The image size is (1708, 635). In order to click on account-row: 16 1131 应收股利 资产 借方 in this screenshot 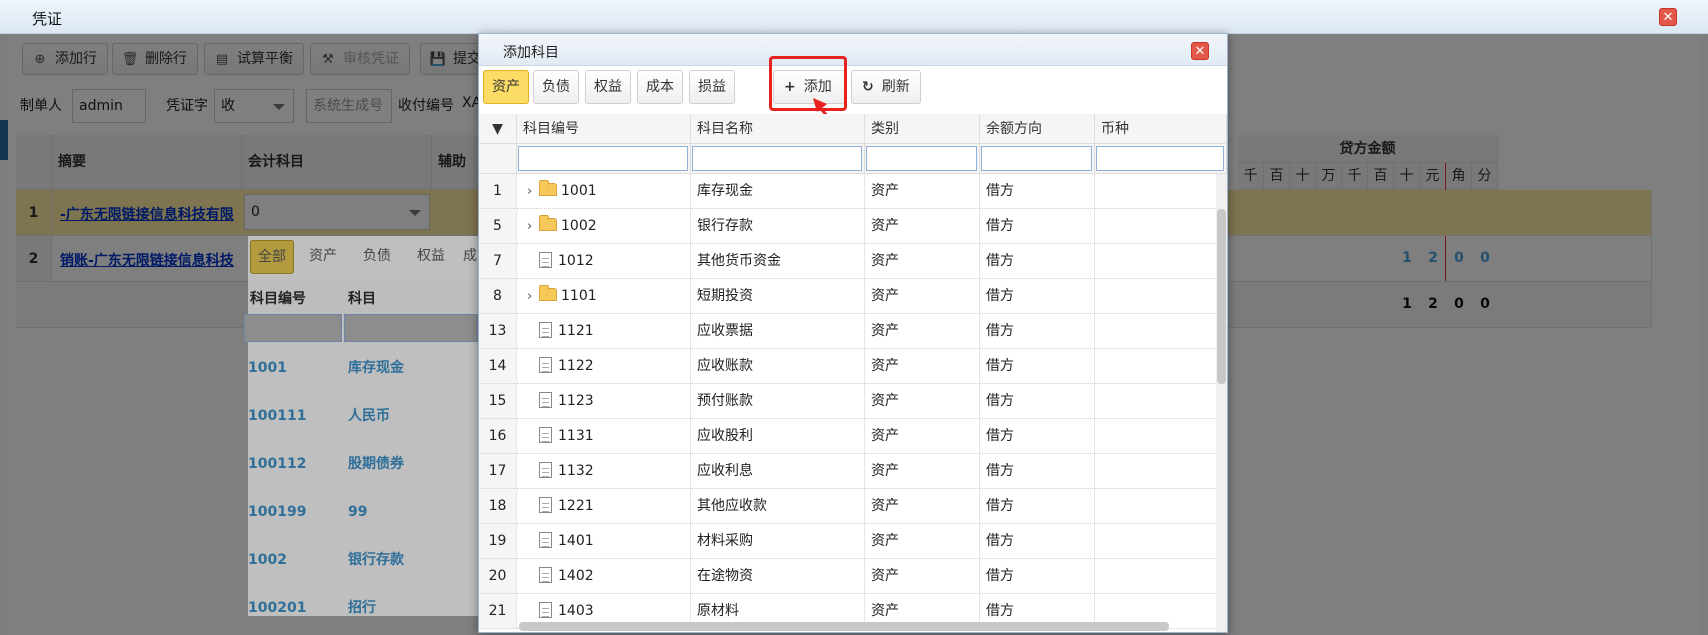, I will do `click(849, 436)`.